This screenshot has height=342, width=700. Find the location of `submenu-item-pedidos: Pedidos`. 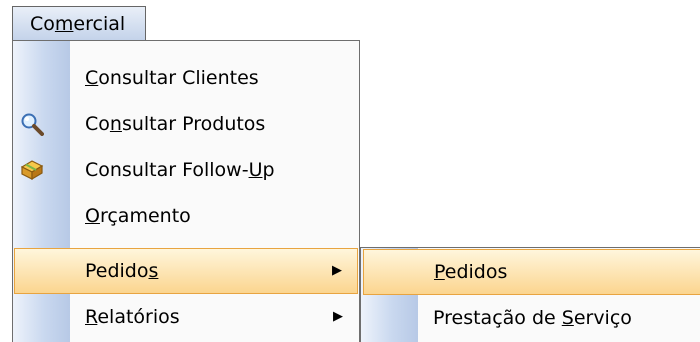

submenu-item-pedidos: Pedidos is located at coordinates (531, 272).